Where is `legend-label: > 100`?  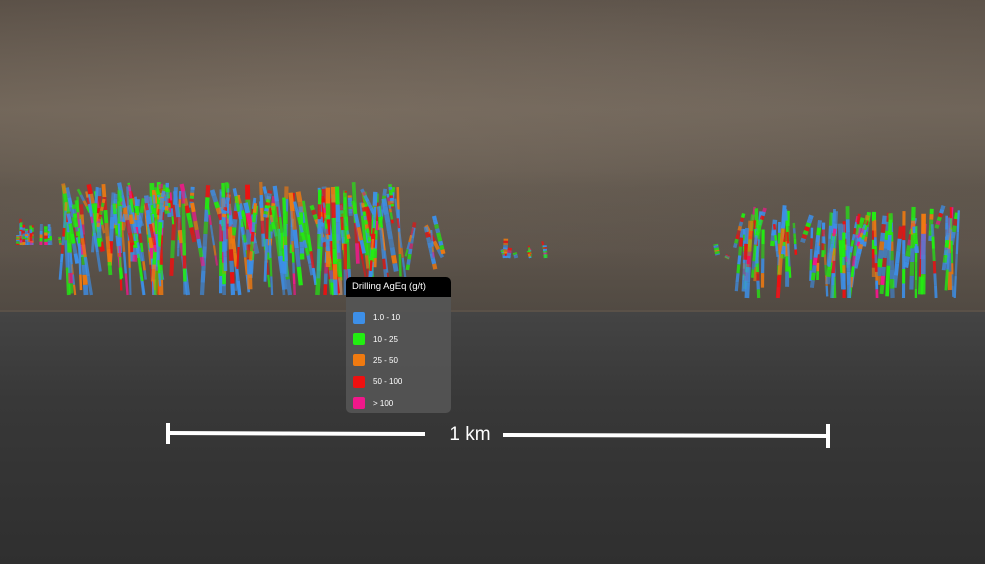
legend-label: > 100 is located at coordinates (383, 403).